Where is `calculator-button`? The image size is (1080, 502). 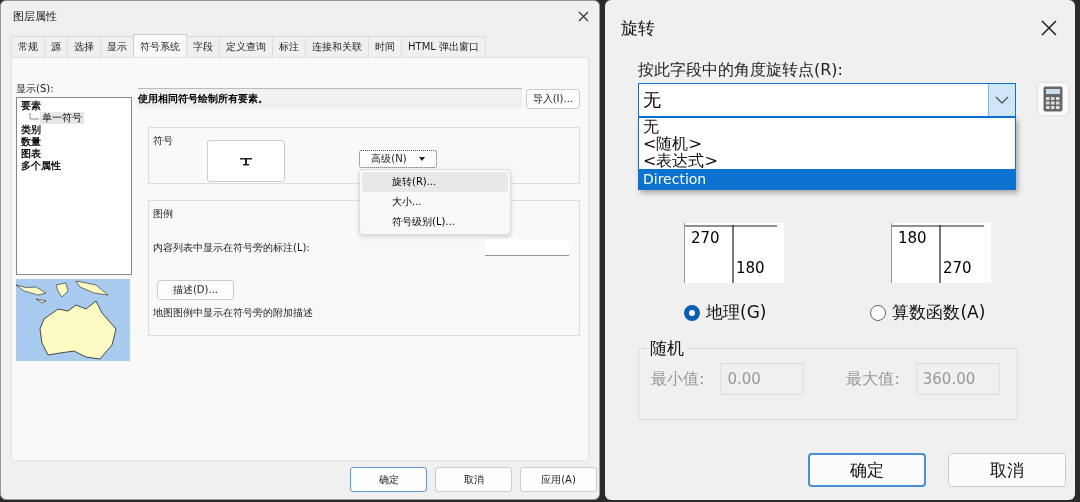 calculator-button is located at coordinates (1053, 99).